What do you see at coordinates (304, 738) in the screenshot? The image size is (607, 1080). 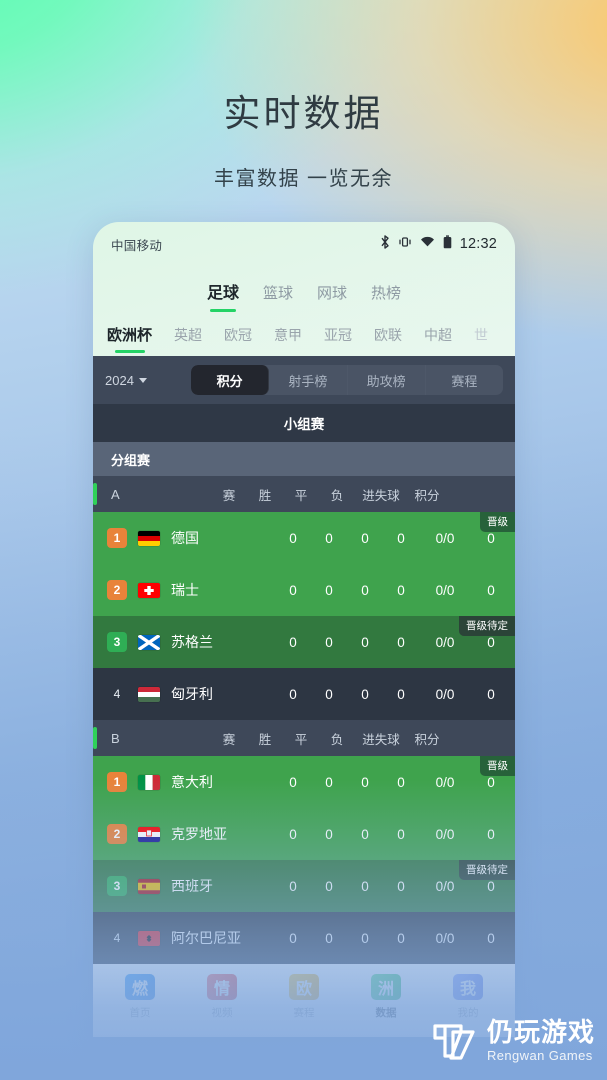 I see `group-header: B 赛 胜 平 负 进失球 积分` at bounding box center [304, 738].